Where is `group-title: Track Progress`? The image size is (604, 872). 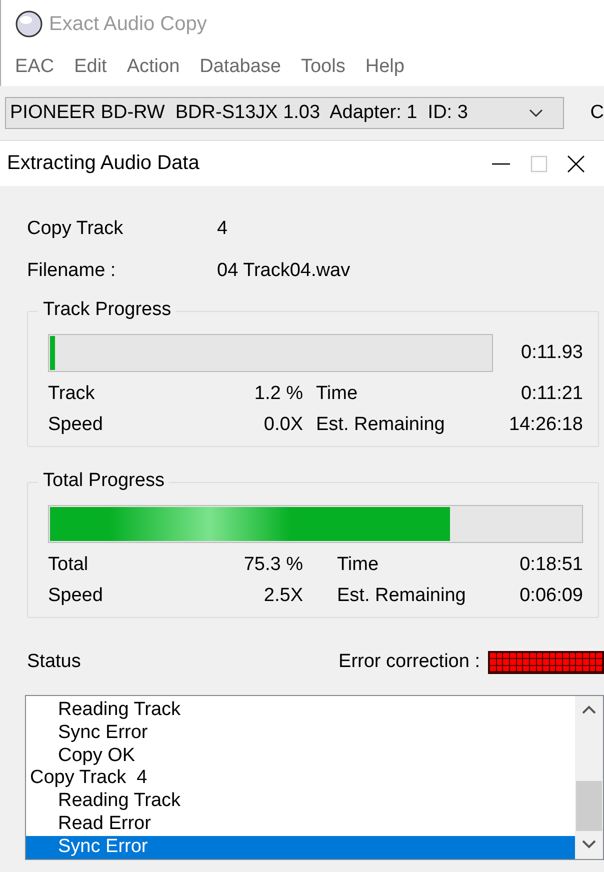
group-title: Track Progress is located at coordinates (107, 310).